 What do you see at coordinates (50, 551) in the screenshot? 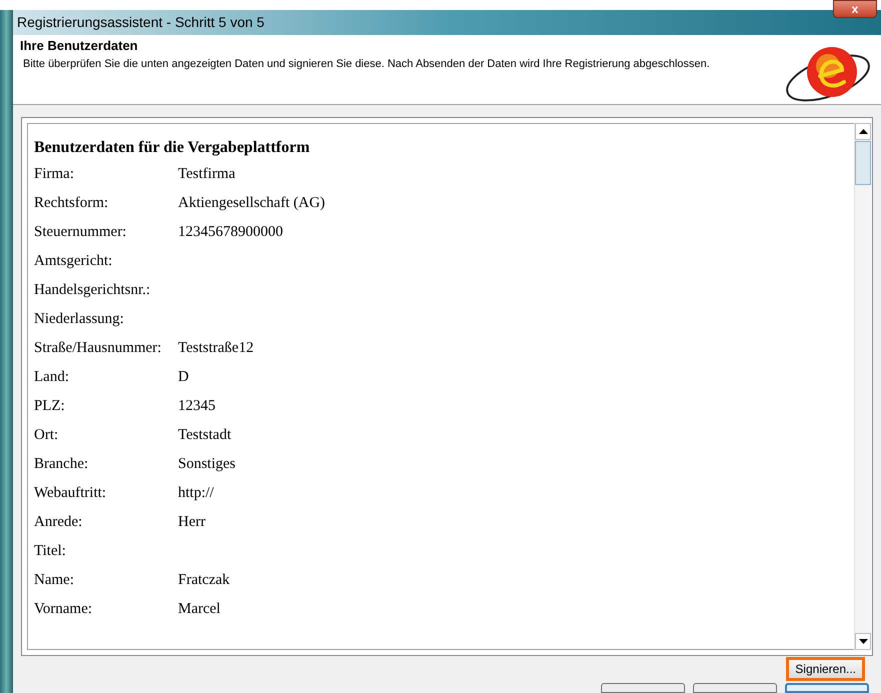
I see `field-label: Titel:` at bounding box center [50, 551].